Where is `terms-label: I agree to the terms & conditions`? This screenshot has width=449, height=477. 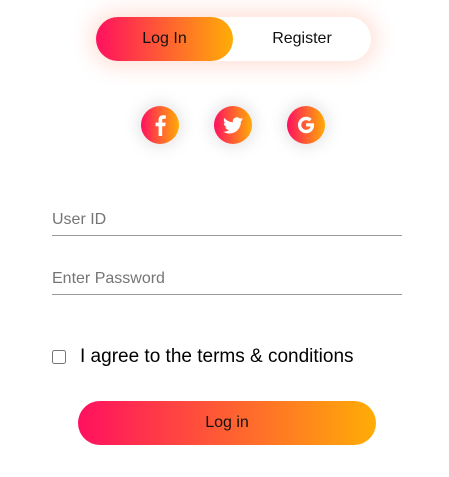 terms-label: I agree to the terms & conditions is located at coordinates (217, 356).